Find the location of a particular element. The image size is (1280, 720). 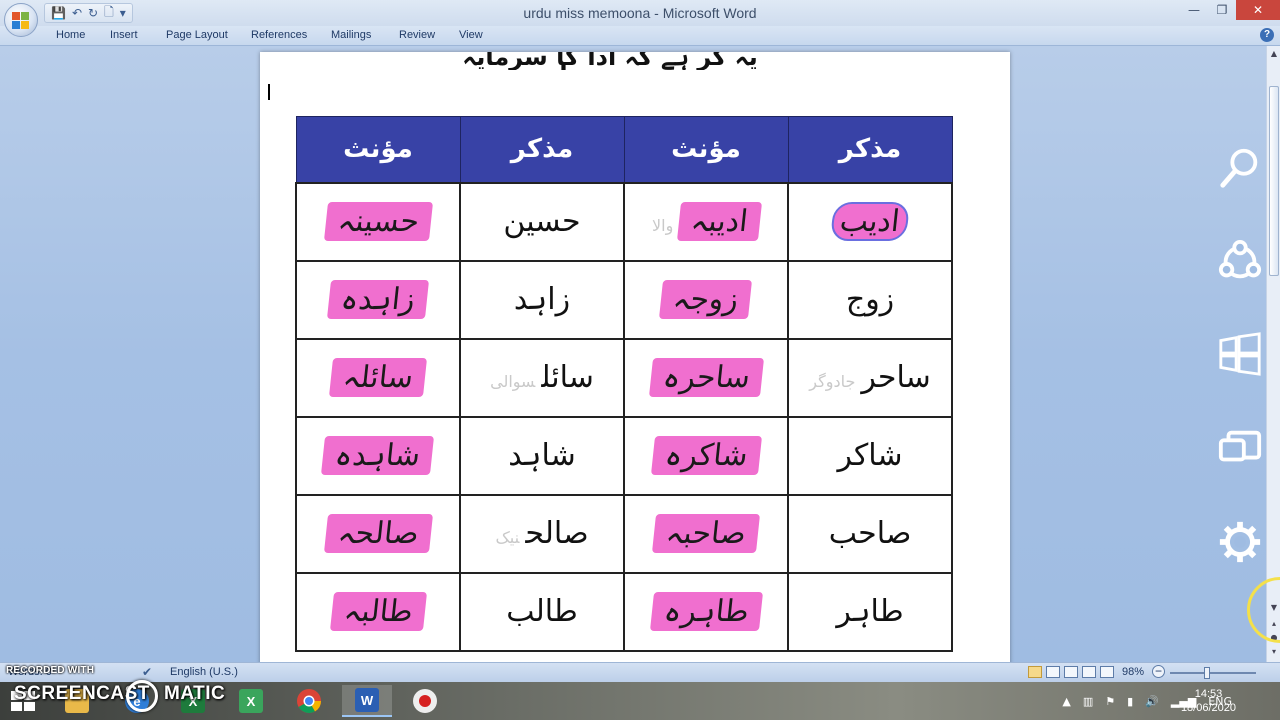

window-controls: — ❐ ✕ is located at coordinates (1230, 10).